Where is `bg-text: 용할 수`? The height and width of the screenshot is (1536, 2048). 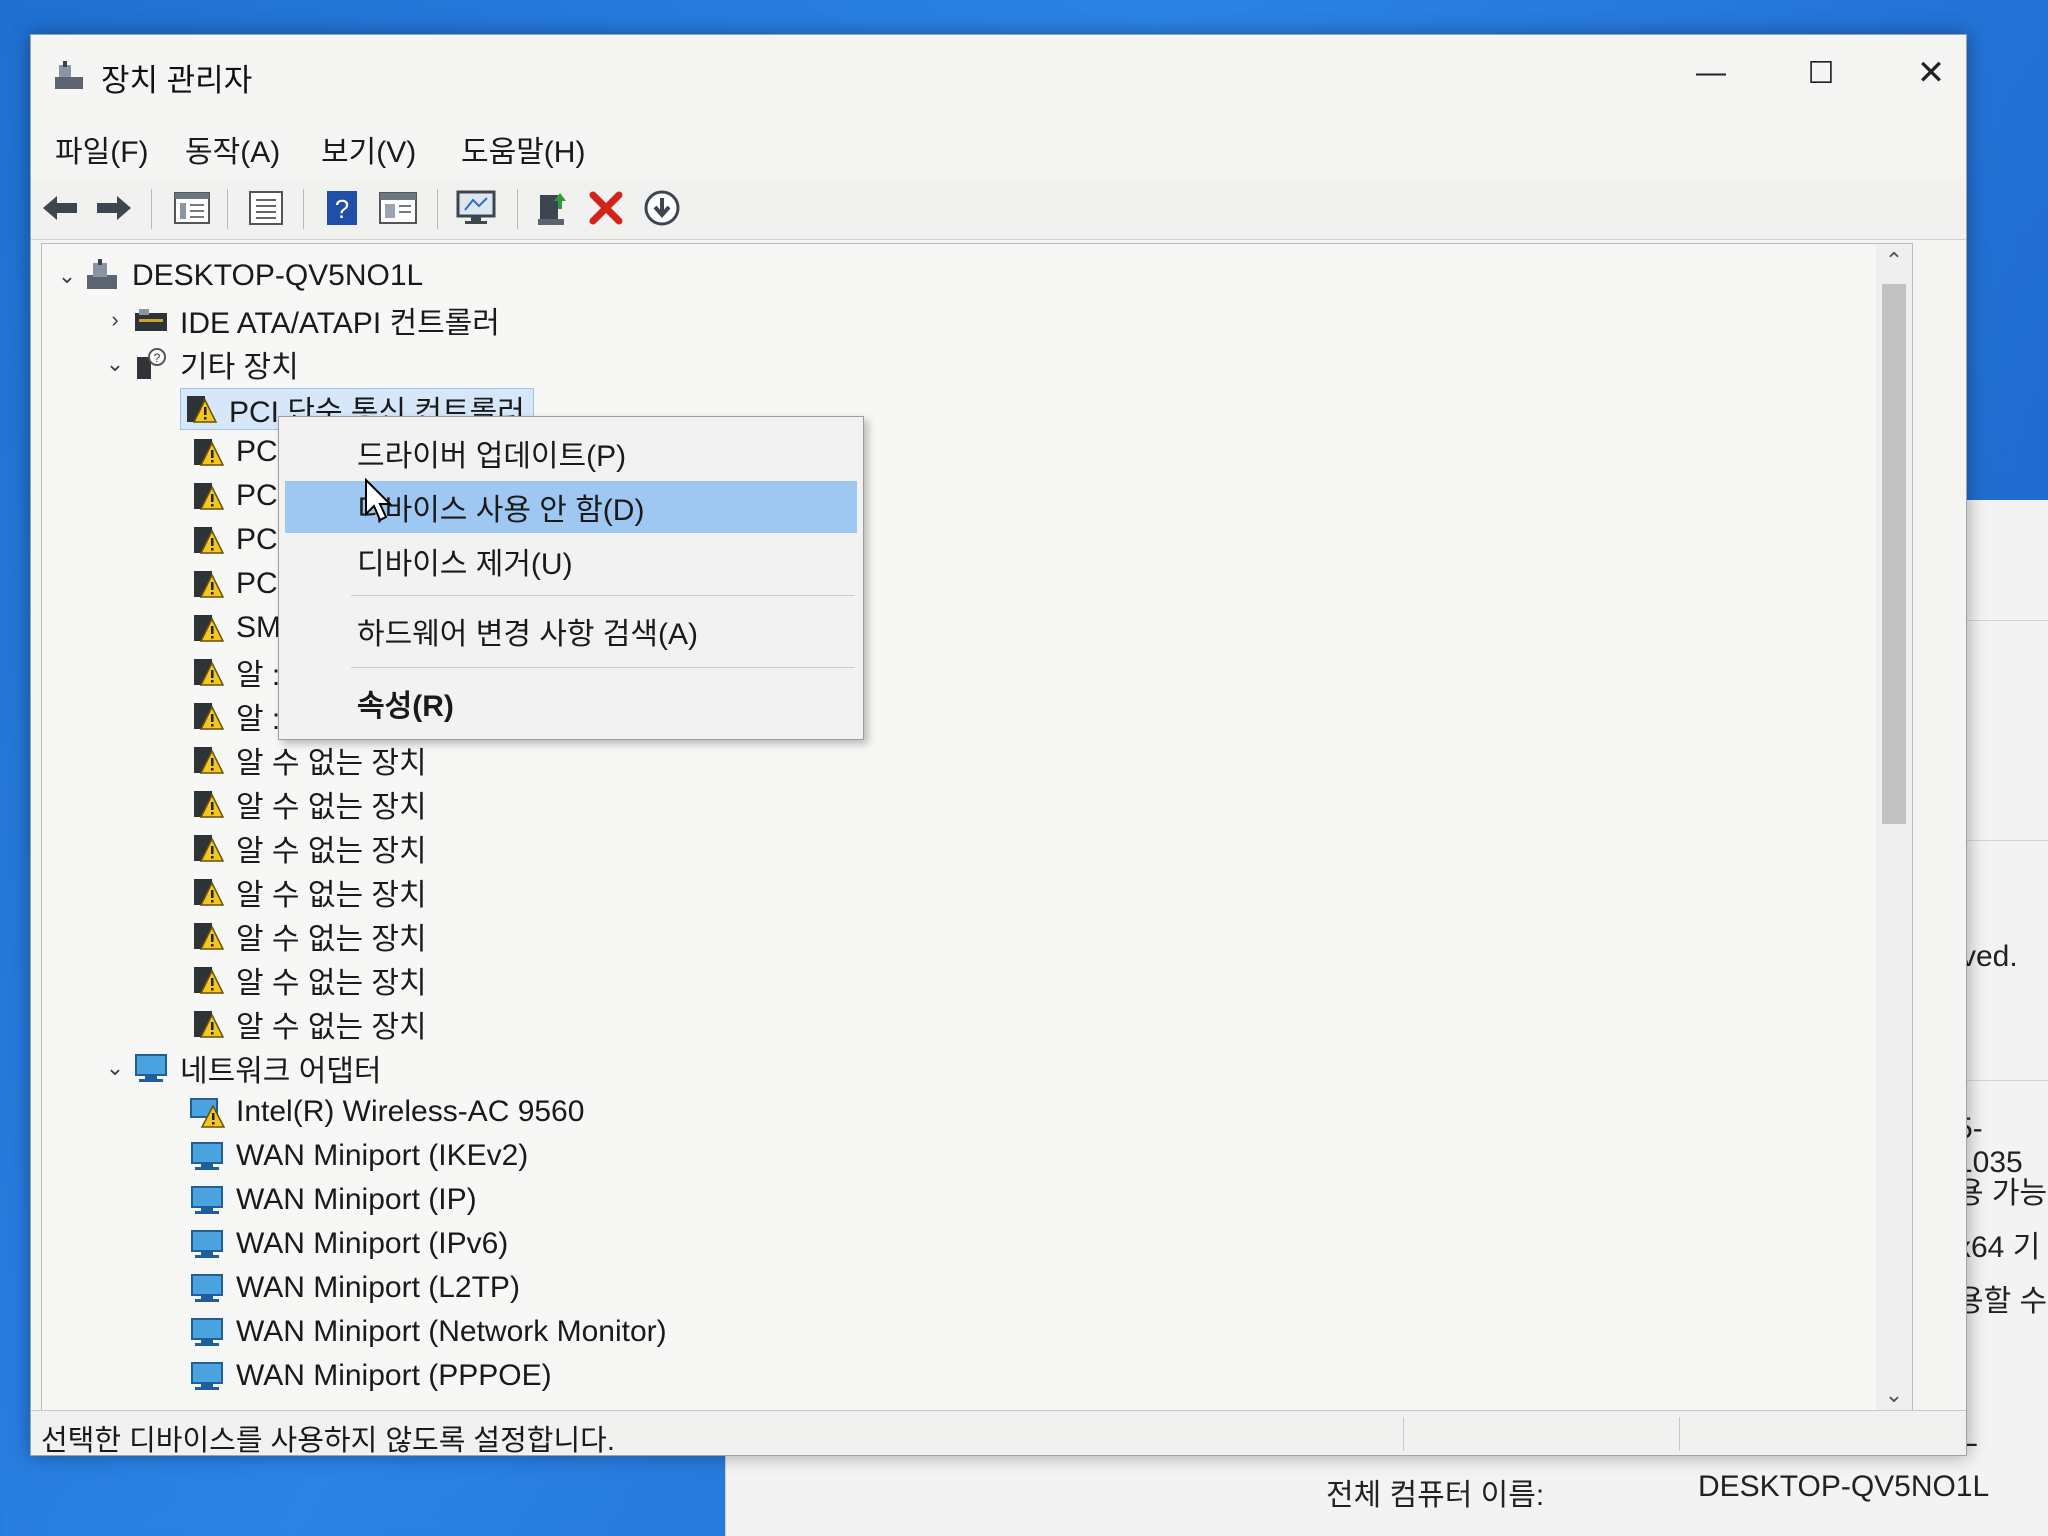
bg-text: 용할 수 is located at coordinates (2002, 1301).